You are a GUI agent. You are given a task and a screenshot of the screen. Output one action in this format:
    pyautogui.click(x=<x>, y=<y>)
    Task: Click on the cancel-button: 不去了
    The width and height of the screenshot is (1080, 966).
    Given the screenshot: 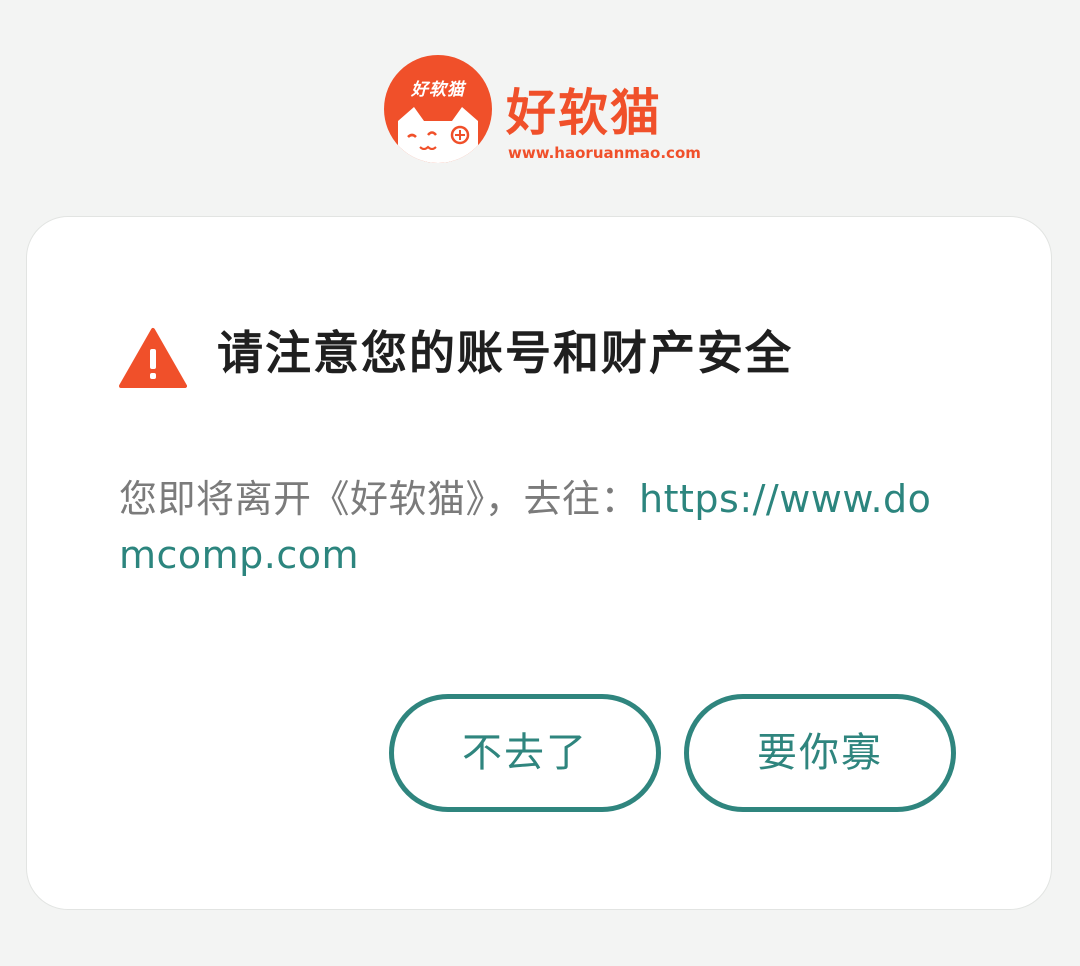 What is the action you would take?
    pyautogui.click(x=525, y=753)
    